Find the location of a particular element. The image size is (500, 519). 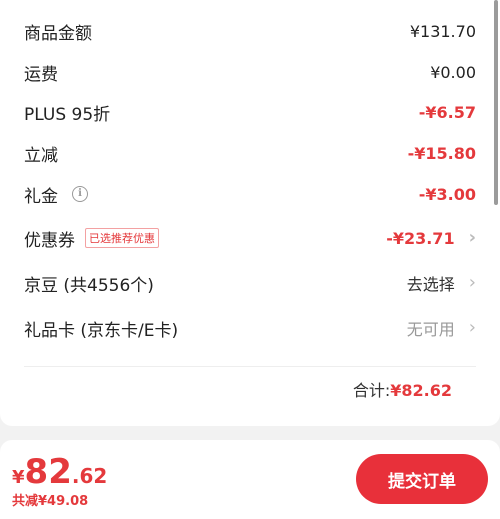

shipping-label: 运费 is located at coordinates (41, 74).